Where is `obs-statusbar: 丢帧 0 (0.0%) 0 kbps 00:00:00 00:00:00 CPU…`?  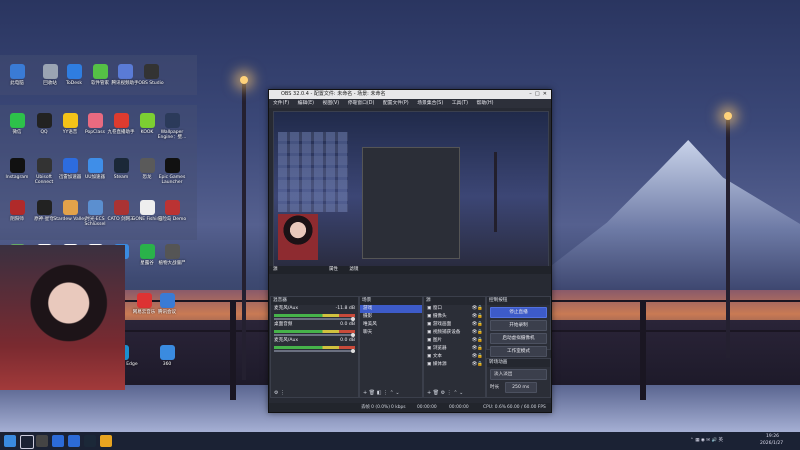
obs-statusbar: 丢帧 0 (0.0%) 0 kbps 00:00:00 00:00:00 CPU… is located at coordinates (410, 407).